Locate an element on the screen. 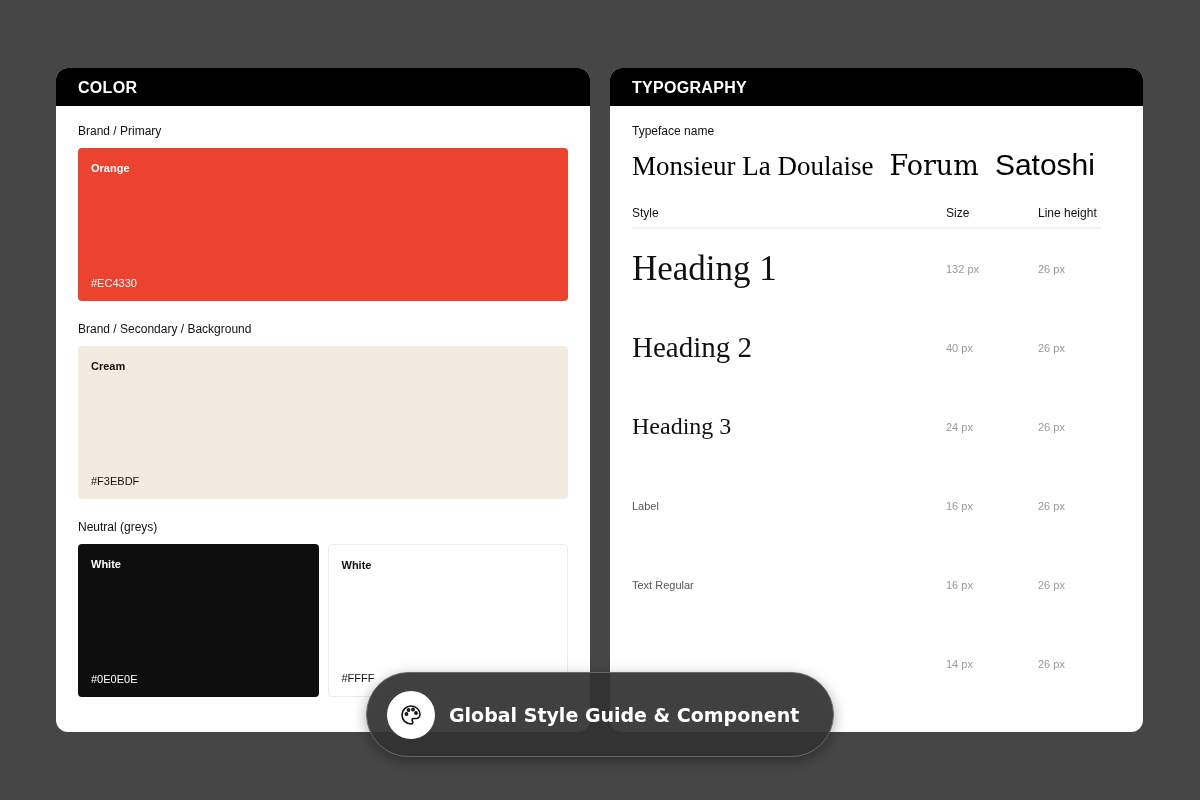 This screenshot has height=800, width=1200. swatch-hex: #FFFF is located at coordinates (358, 678).